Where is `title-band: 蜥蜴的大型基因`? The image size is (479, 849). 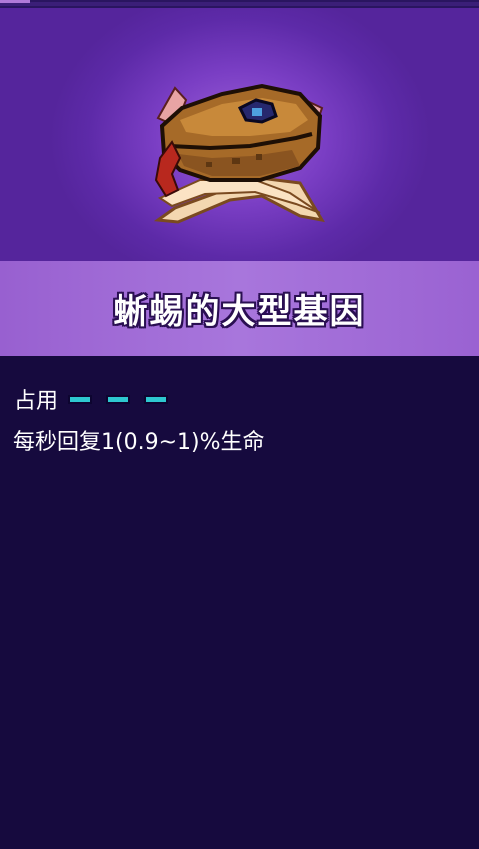 title-band: 蜥蜴的大型基因 is located at coordinates (239, 308).